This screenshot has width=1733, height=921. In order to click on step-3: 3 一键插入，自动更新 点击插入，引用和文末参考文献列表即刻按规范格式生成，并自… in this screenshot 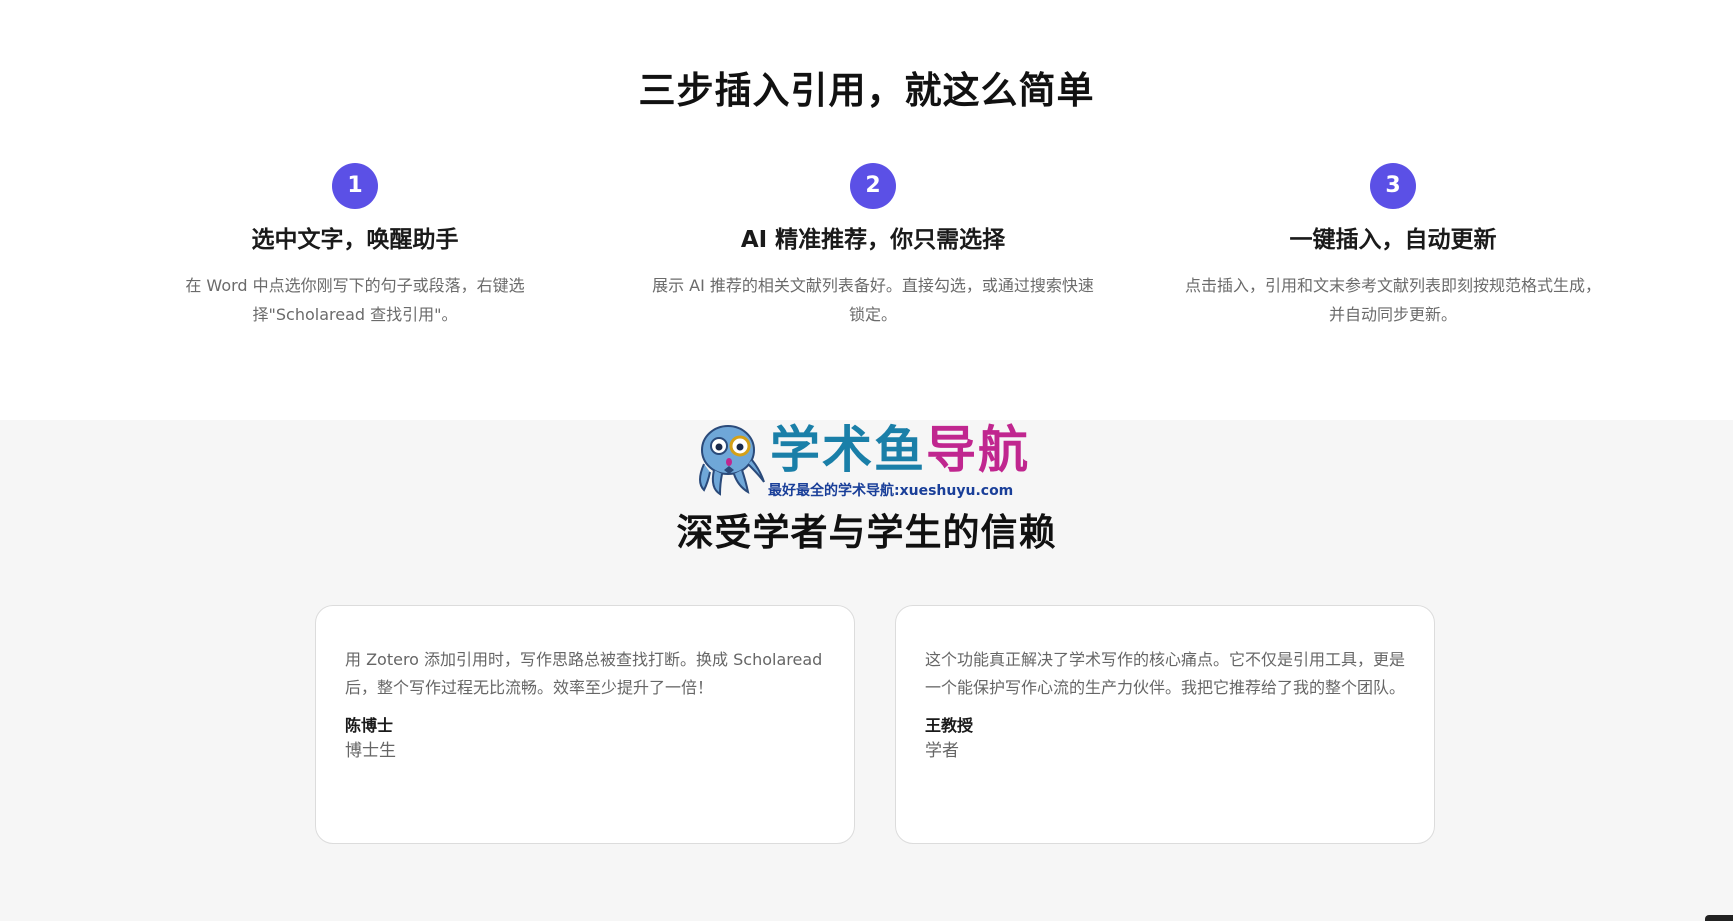, I will do `click(1393, 246)`.